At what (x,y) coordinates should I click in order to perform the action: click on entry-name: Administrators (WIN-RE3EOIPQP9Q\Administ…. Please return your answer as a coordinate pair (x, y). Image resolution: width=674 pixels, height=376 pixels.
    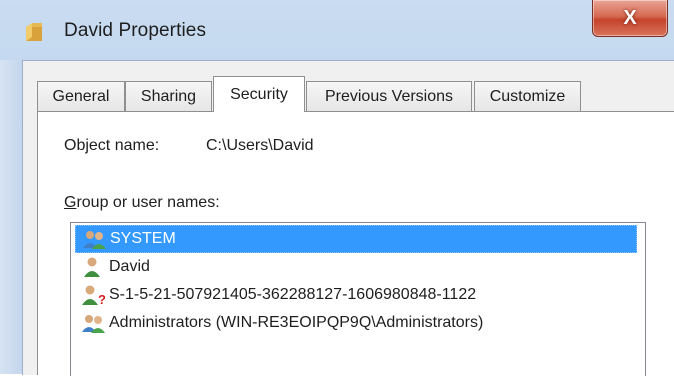
    Looking at the image, I should click on (296, 322).